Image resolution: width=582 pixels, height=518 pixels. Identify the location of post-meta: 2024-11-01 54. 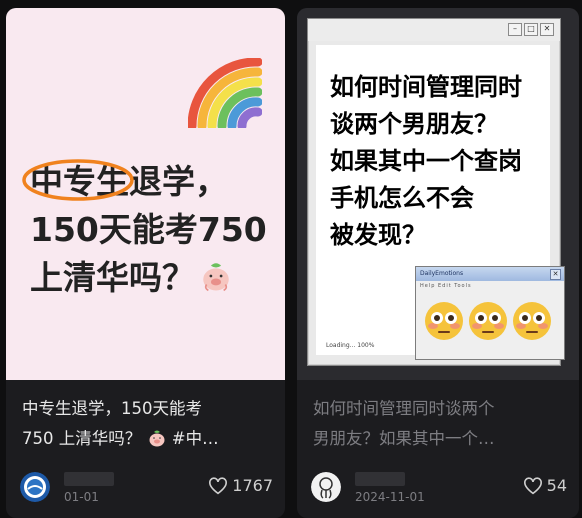
(439, 487).